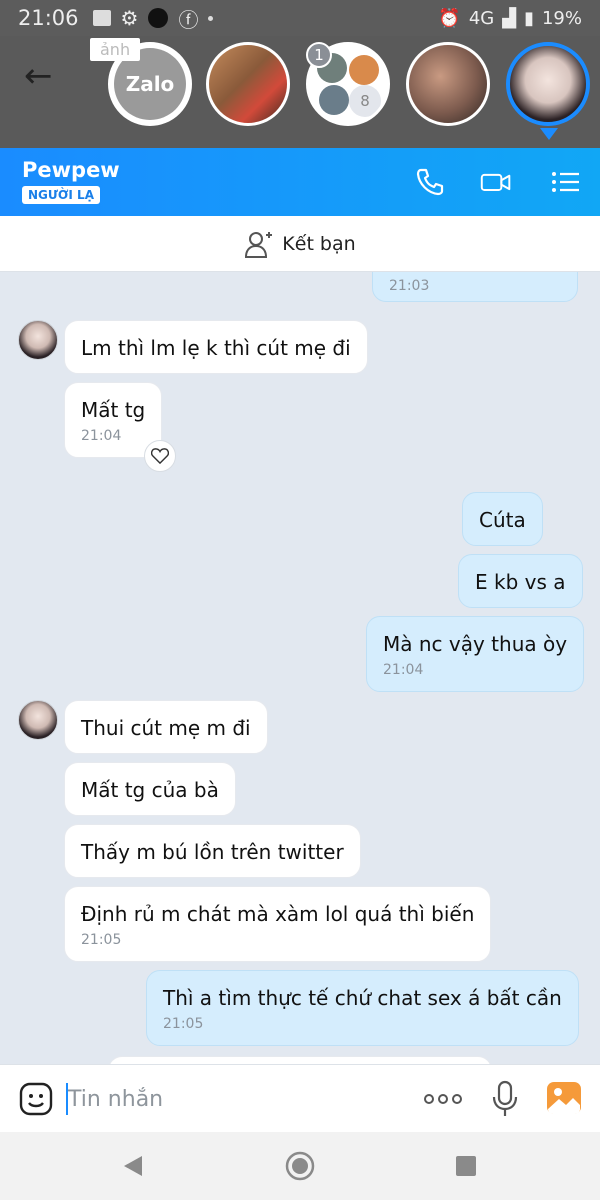  What do you see at coordinates (38, 76) in the screenshot?
I see `back-arrow-icon: ←` at bounding box center [38, 76].